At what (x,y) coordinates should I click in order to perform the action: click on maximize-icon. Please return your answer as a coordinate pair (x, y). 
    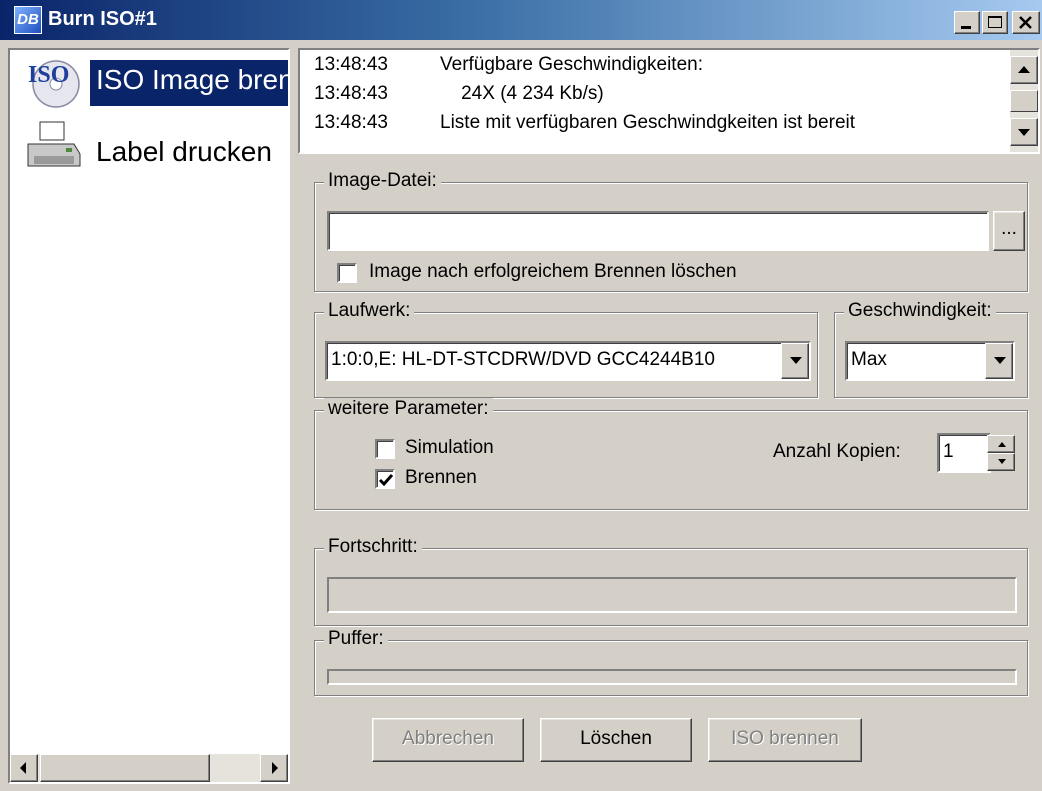
    Looking at the image, I should click on (995, 22).